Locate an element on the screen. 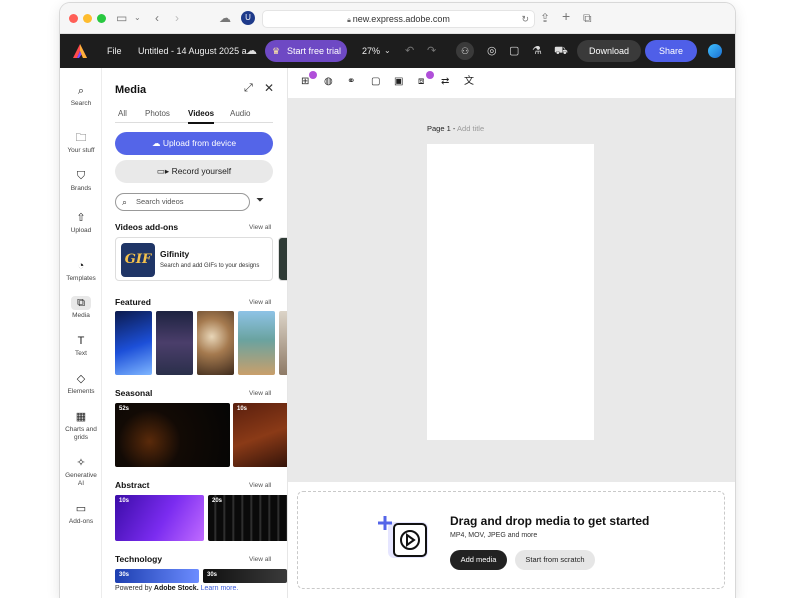 This screenshot has height=598, width=800. canvas-toolbar: ⊞ ◍ ⚭ ▢ ▣ ⧈ ⇄ 文 is located at coordinates (511, 83).